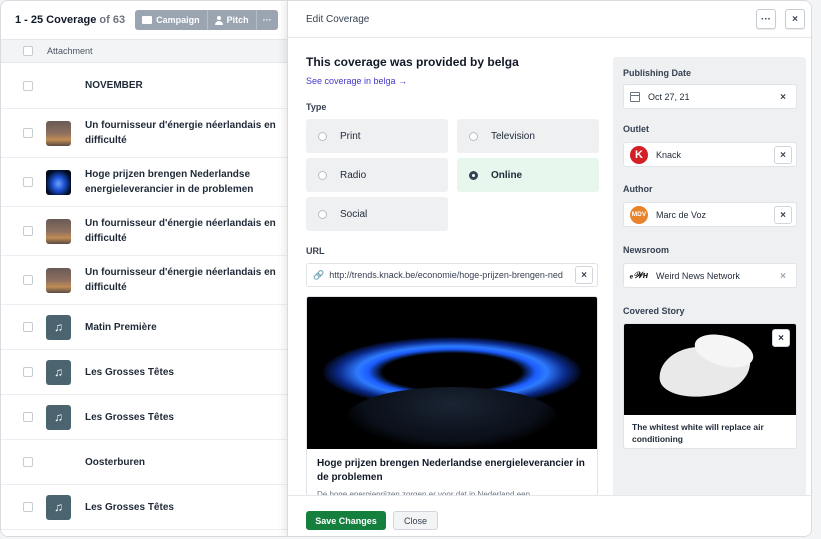 The width and height of the screenshot is (821, 539). I want to click on author-field: MDV Marc de Voz ×, so click(710, 214).